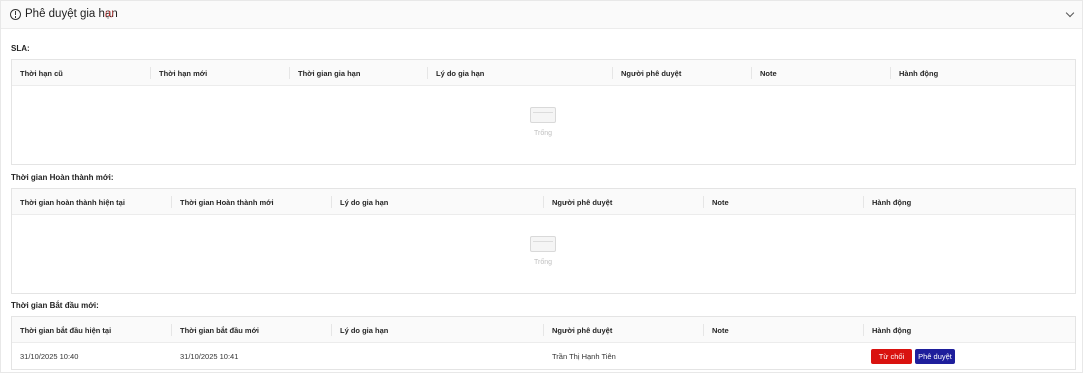  What do you see at coordinates (541, 15) in the screenshot?
I see `panel-header: Phê duyệt gia hạn (1)` at bounding box center [541, 15].